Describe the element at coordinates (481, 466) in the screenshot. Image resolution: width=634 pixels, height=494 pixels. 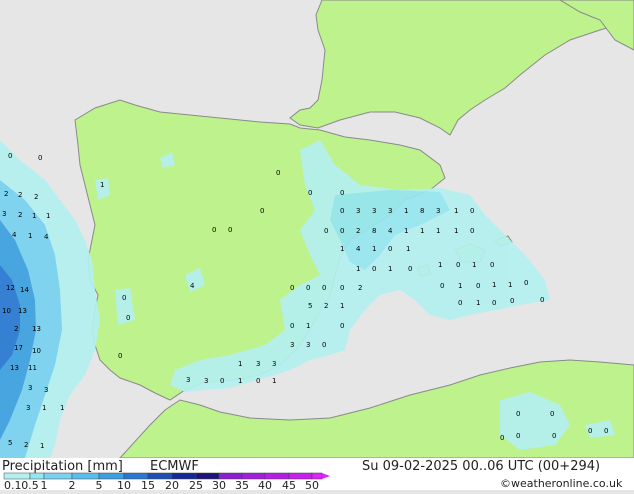
I see `valid-time: Su 09-02-2025 00..06 UTC (00+294)` at that location.